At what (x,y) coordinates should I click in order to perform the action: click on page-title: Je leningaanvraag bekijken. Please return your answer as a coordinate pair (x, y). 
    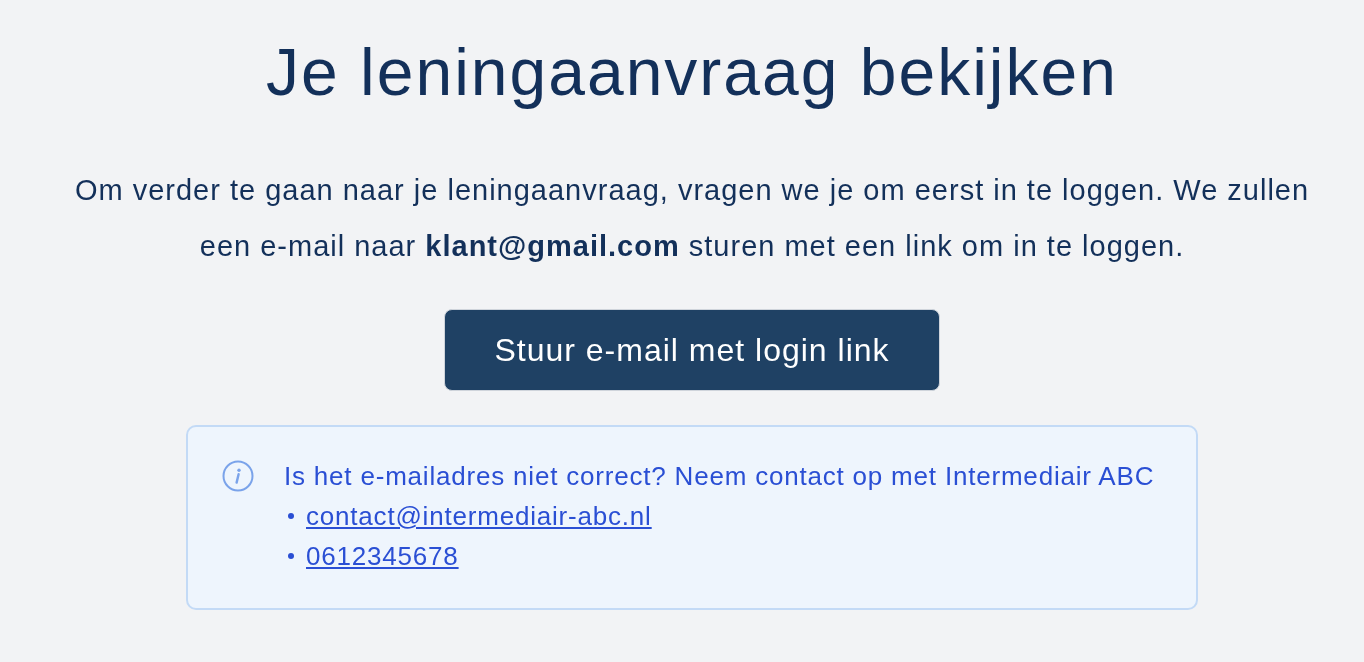
    Looking at the image, I should click on (692, 72).